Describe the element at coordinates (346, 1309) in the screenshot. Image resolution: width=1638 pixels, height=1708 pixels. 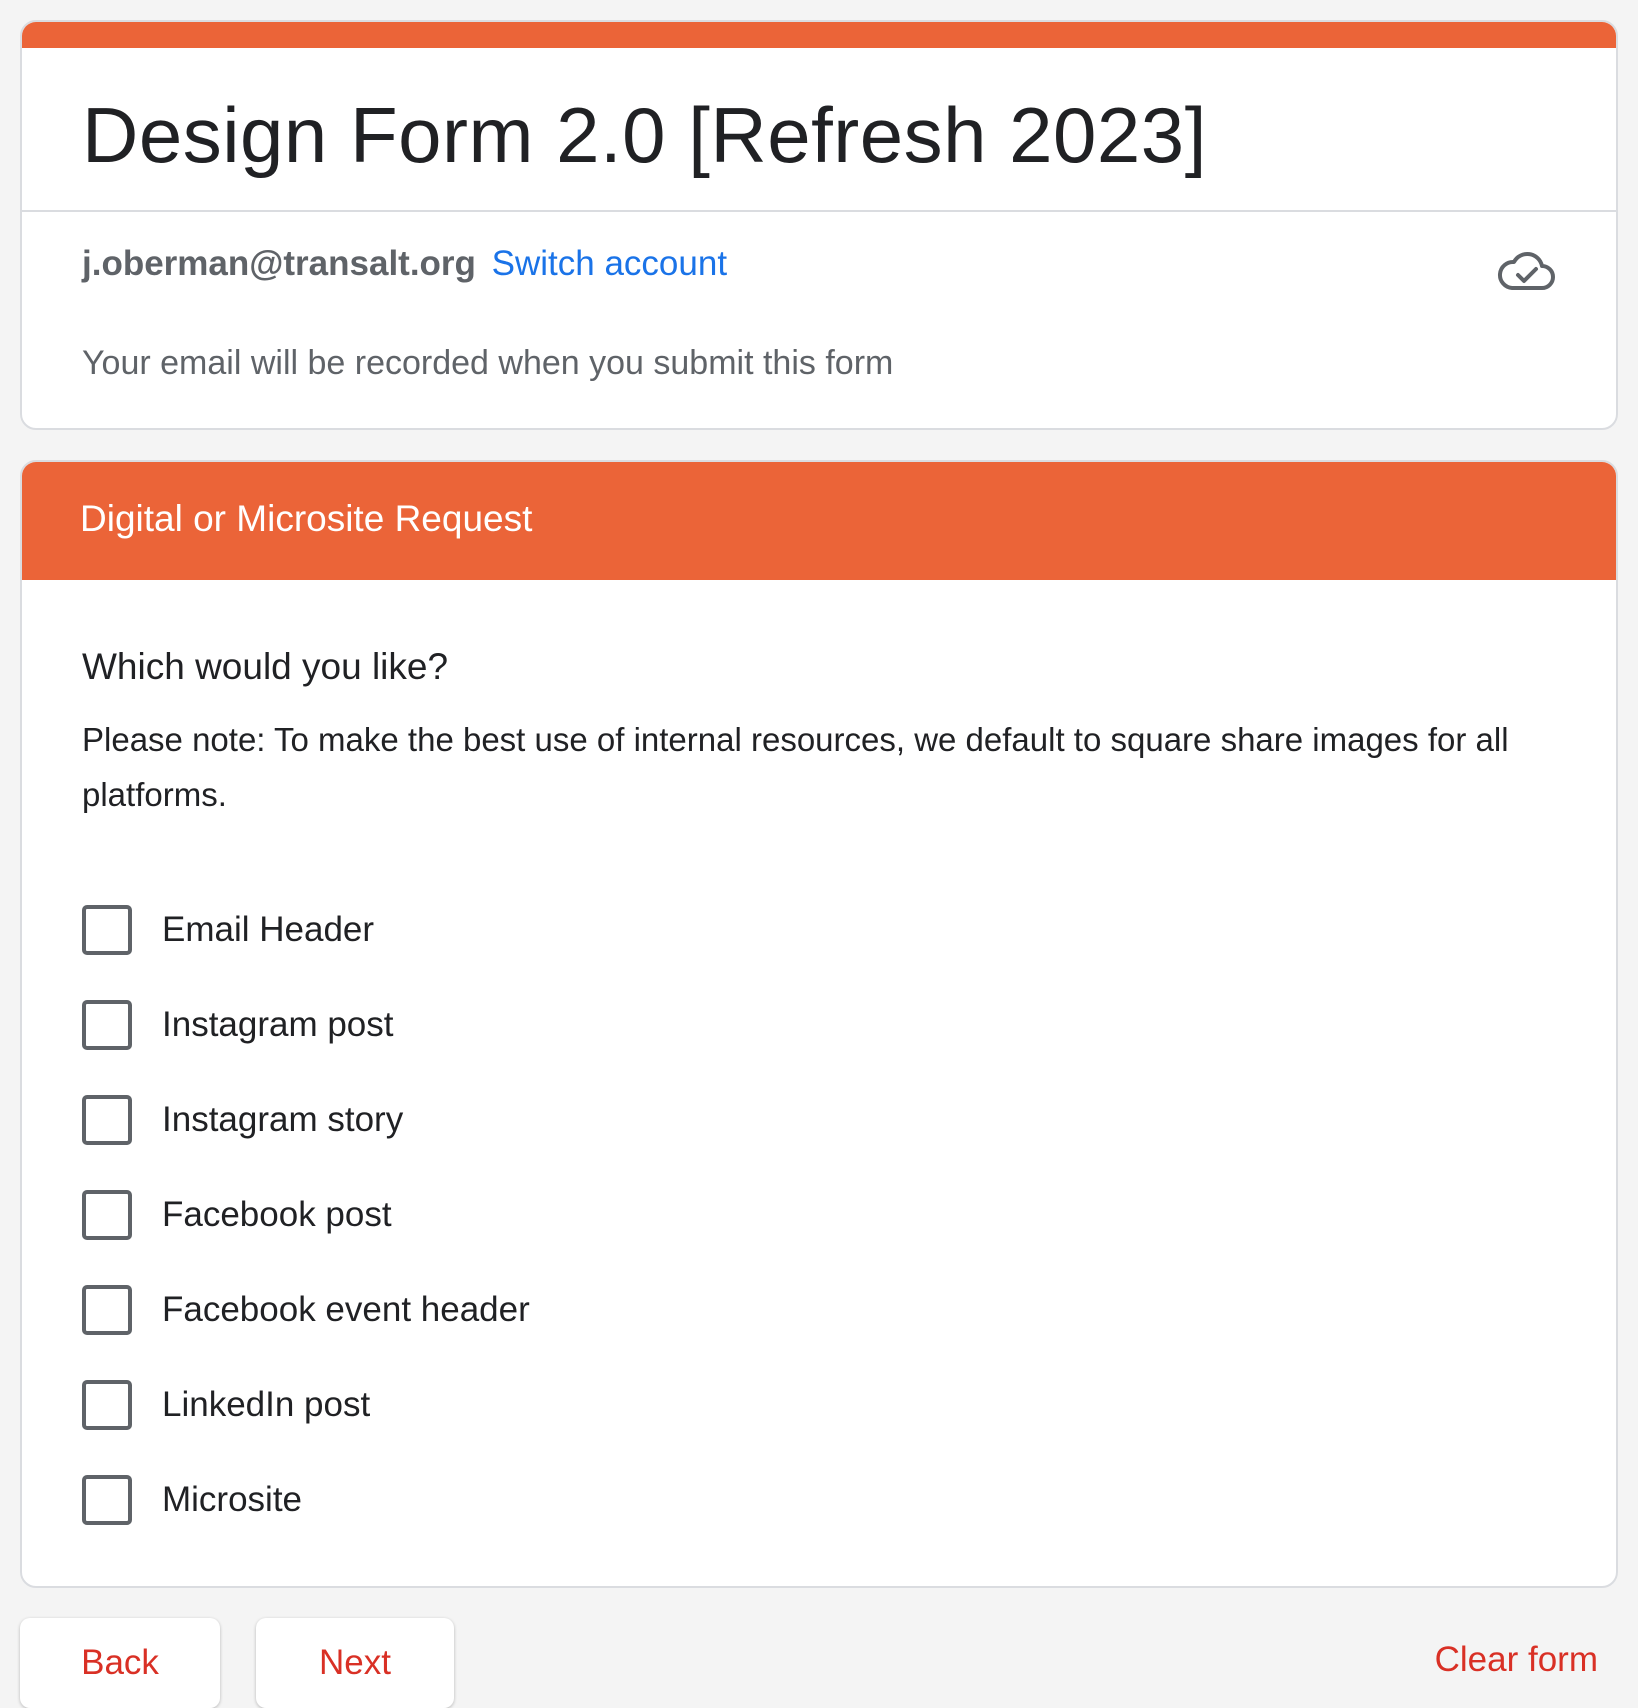
I see `option-label: Facebook event header` at that location.